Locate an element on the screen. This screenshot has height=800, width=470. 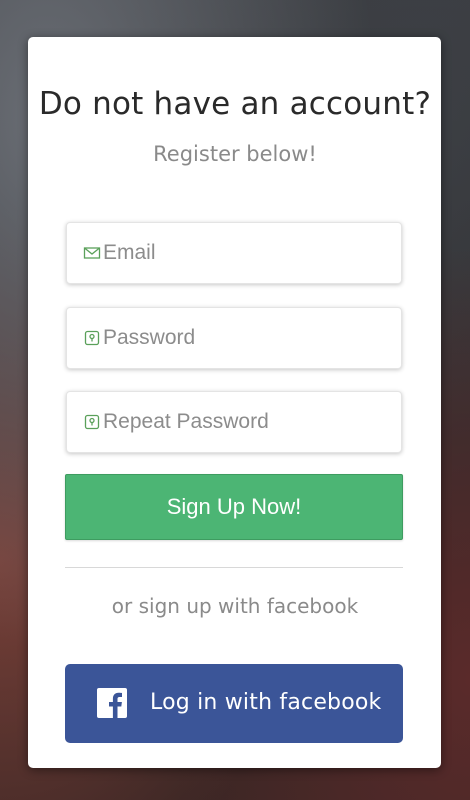
divider is located at coordinates (234, 567).